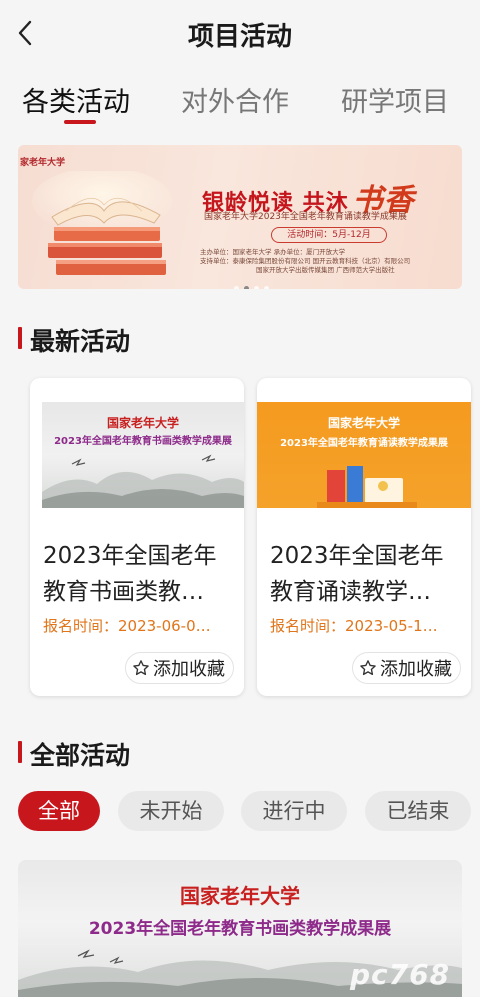  Describe the element at coordinates (43, 163) in the screenshot. I see `banner-org-label: 家老年大学` at that location.